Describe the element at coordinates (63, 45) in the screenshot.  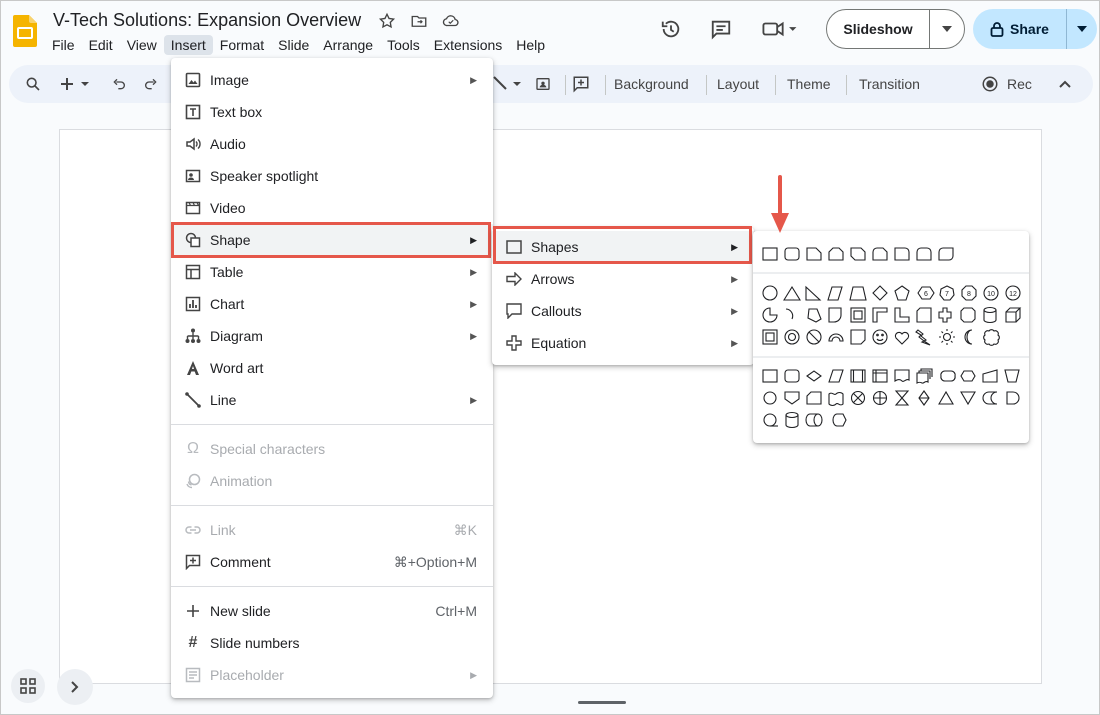
I see `menu-file: File` at that location.